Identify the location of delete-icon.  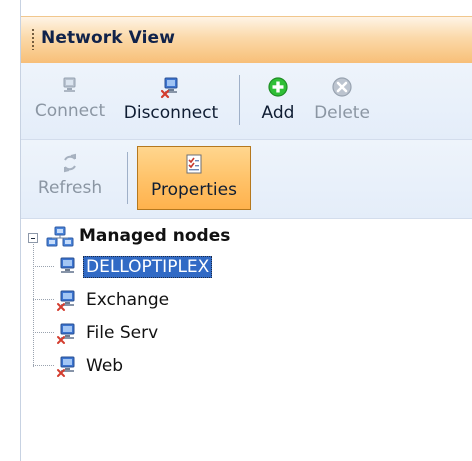
(342, 87).